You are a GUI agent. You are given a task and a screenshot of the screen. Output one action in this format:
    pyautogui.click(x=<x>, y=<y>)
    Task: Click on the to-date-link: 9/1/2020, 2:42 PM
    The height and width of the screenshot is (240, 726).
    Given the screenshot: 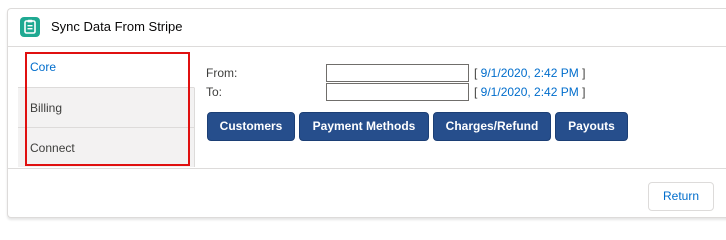 What is the action you would take?
    pyautogui.click(x=530, y=92)
    